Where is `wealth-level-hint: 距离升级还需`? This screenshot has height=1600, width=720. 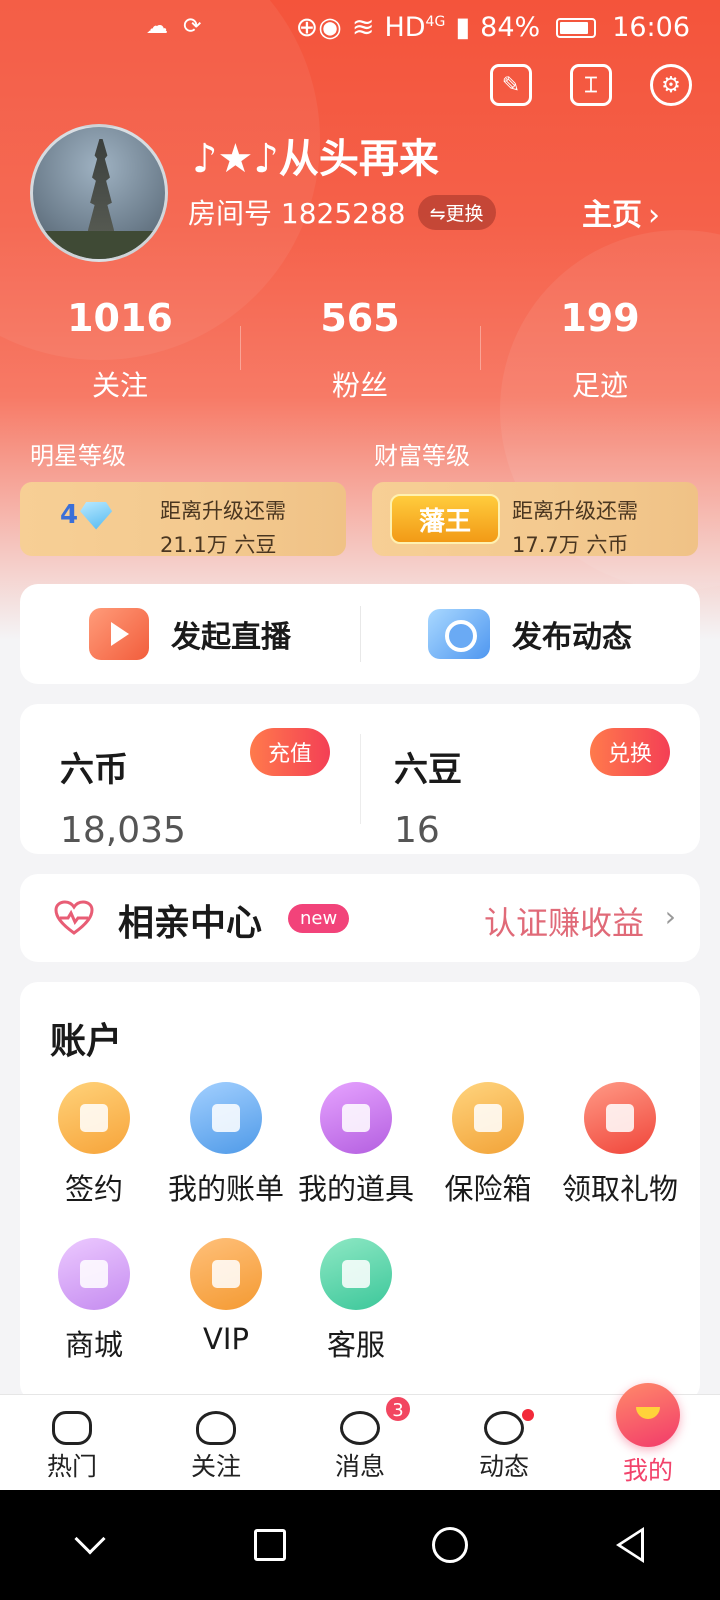 wealth-level-hint: 距离升级还需 is located at coordinates (575, 511).